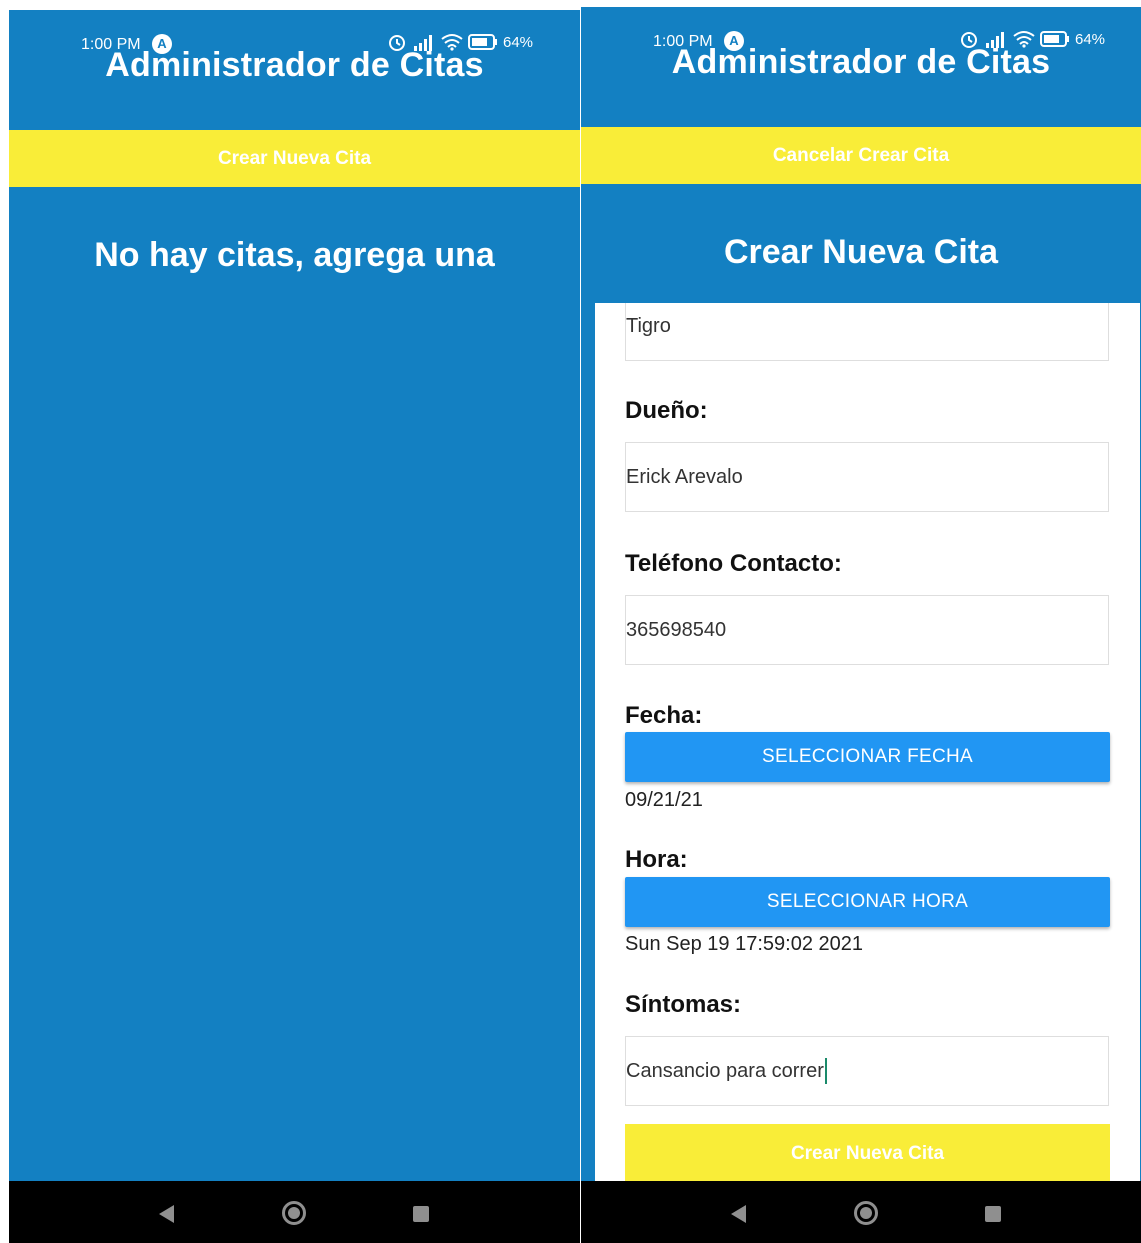 The width and height of the screenshot is (1141, 1243). I want to click on symptoms-label: Síntomas:, so click(683, 1004).